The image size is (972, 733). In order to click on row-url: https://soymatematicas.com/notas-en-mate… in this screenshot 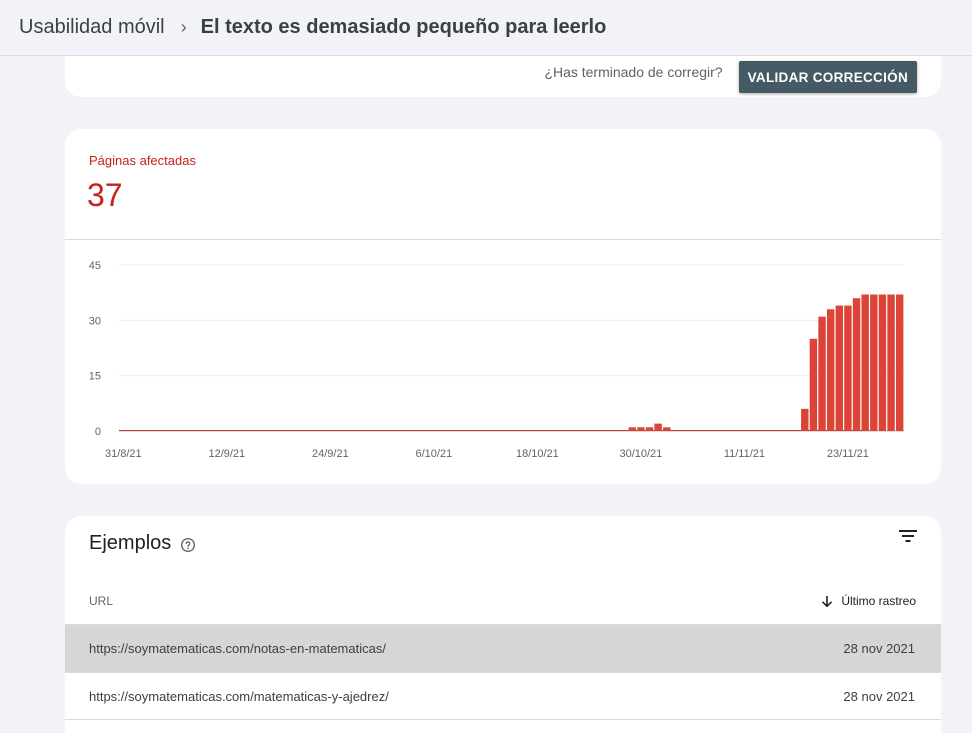, I will do `click(237, 648)`.